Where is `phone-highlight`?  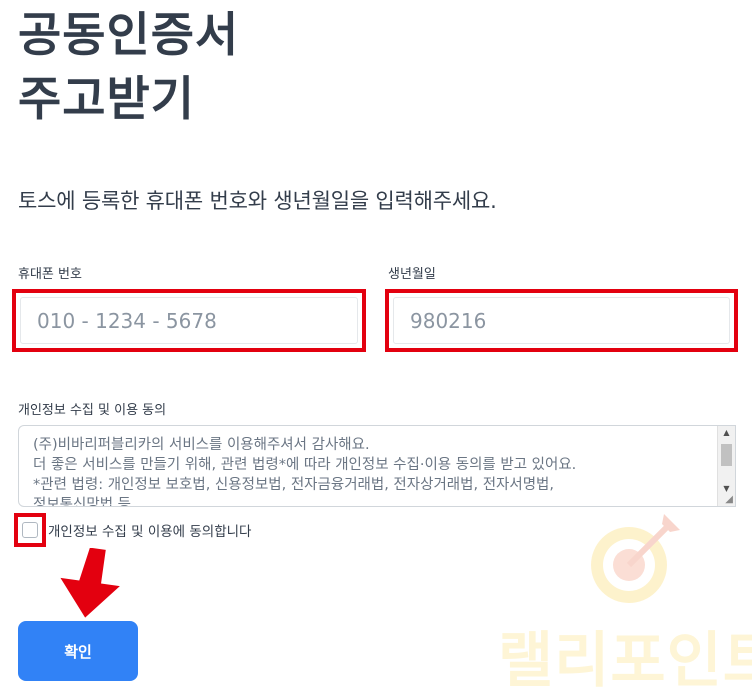
phone-highlight is located at coordinates (189, 320).